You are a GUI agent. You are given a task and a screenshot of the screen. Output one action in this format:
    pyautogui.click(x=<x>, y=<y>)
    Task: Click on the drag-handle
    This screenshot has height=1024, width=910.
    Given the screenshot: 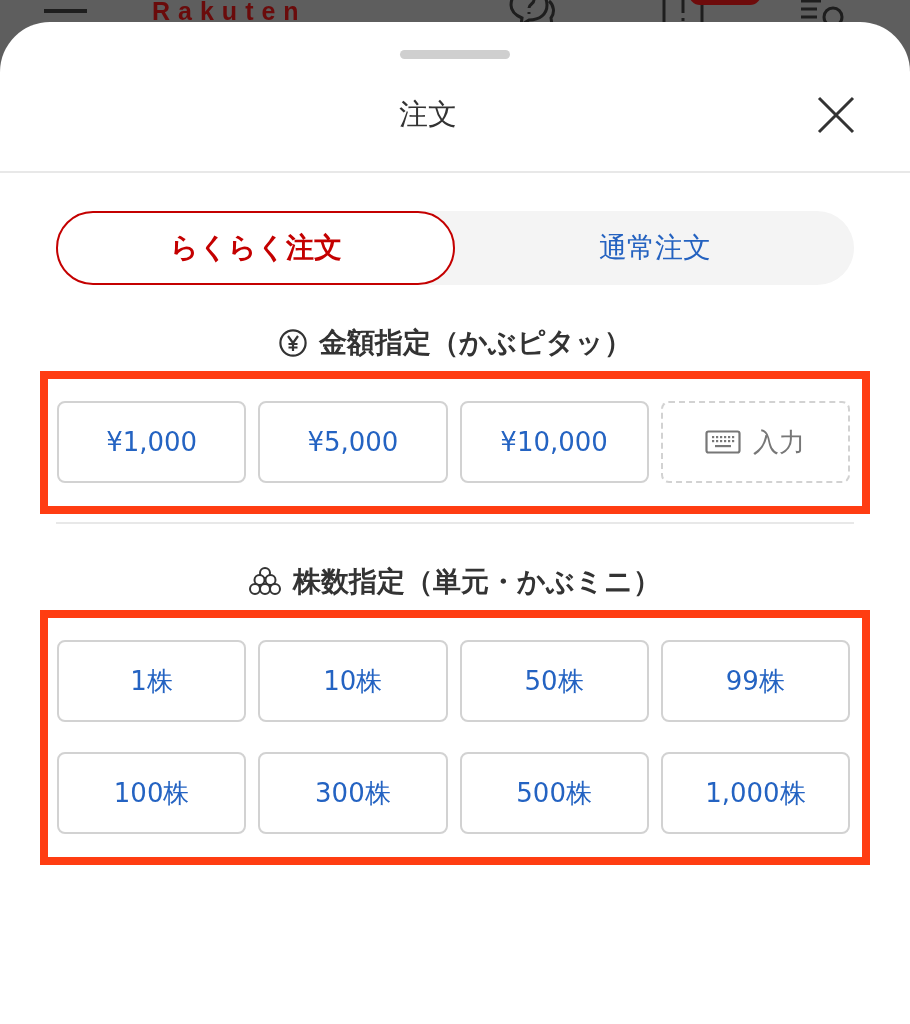 What is the action you would take?
    pyautogui.click(x=455, y=54)
    